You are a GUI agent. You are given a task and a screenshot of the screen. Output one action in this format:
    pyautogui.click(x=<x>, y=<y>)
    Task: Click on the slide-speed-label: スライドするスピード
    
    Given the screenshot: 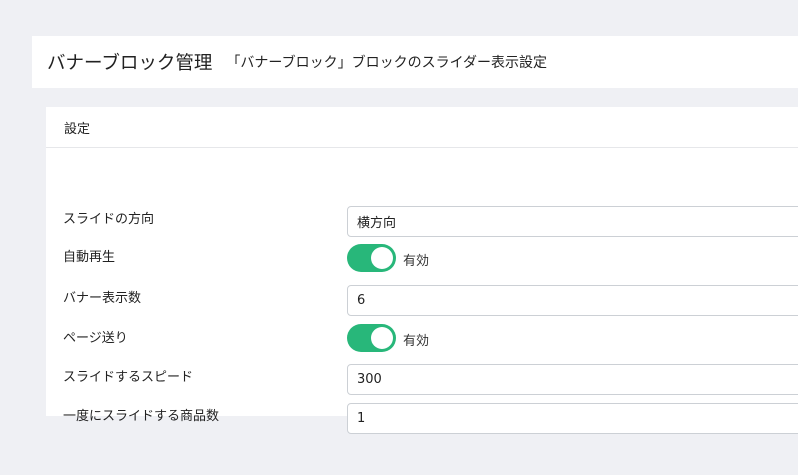 What is the action you would take?
    pyautogui.click(x=128, y=377)
    